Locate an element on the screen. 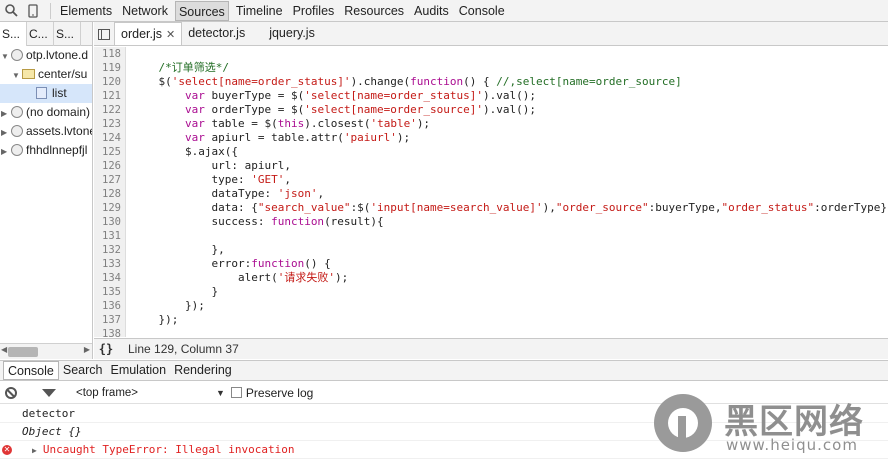 This screenshot has width=888, height=461. frame-selector: <top frame> is located at coordinates (146, 393).